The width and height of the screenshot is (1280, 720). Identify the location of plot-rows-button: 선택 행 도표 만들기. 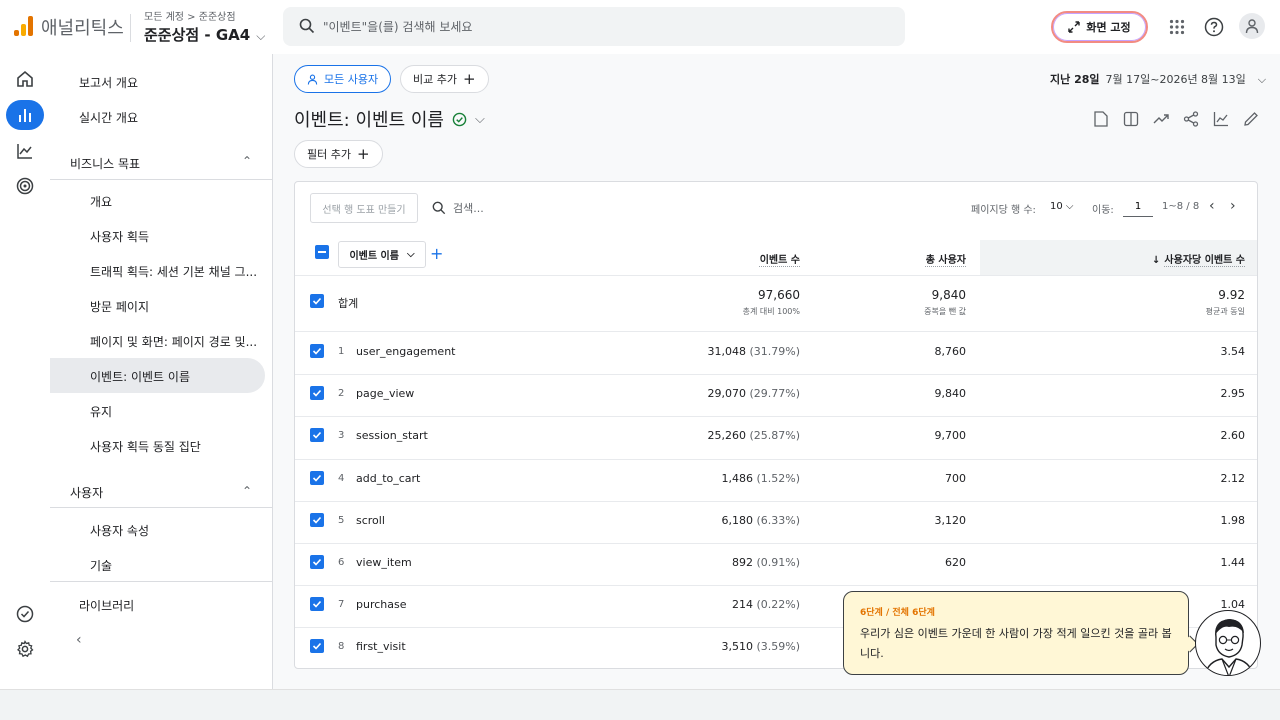
(364, 208).